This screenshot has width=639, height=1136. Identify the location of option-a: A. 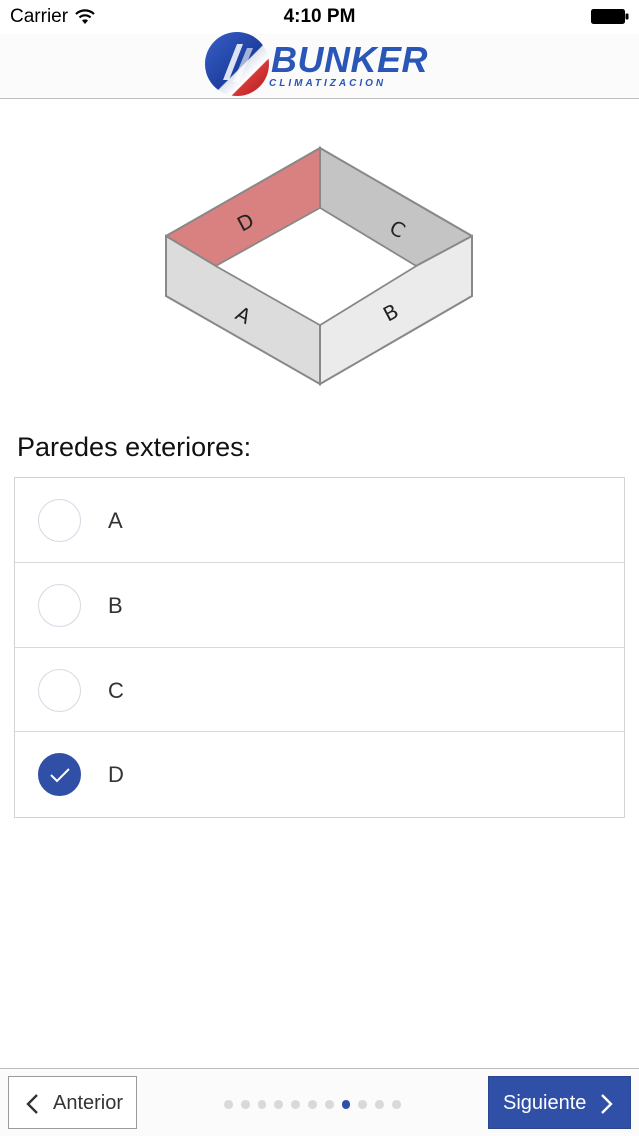
(319, 520).